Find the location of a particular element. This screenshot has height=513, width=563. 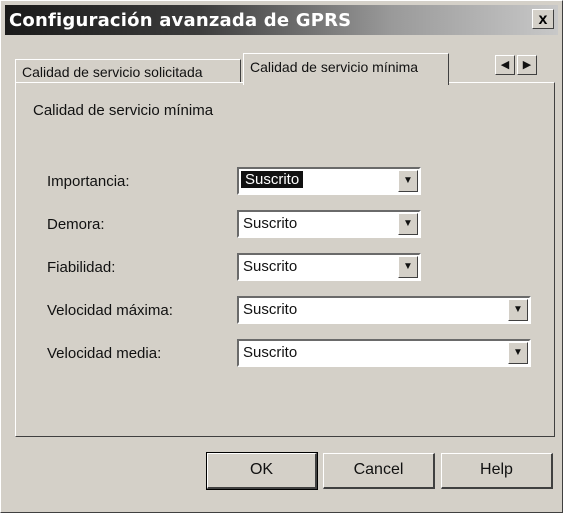

tab-minimum-qos: Calidad de servicio mínima is located at coordinates (346, 69).